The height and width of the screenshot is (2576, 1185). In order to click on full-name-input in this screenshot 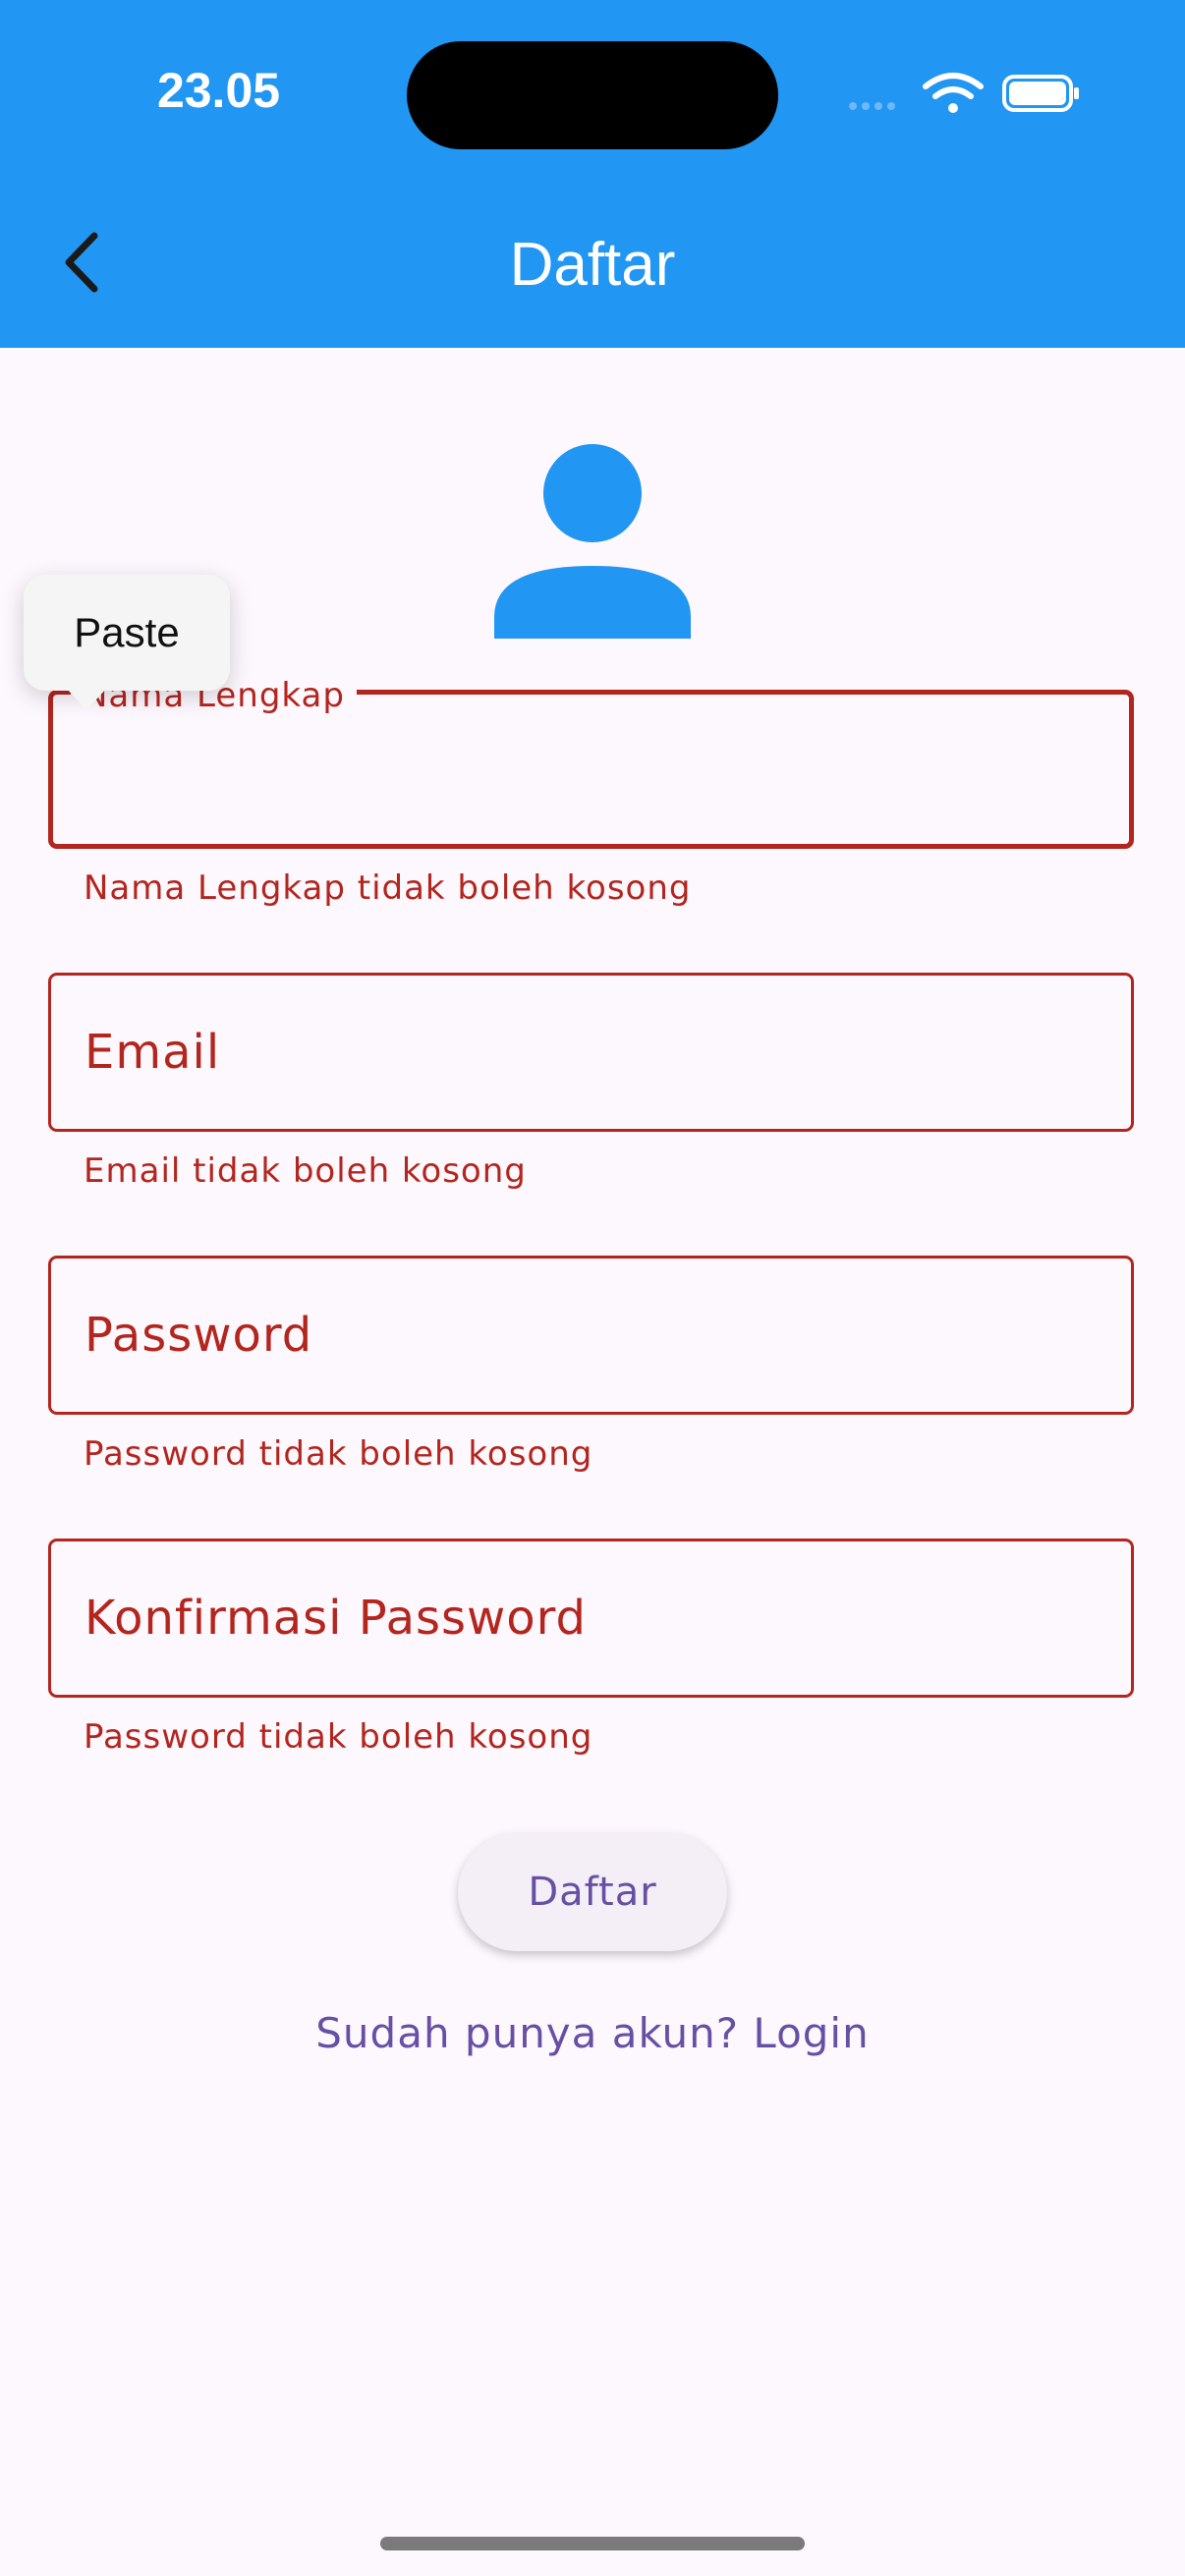, I will do `click(591, 769)`.